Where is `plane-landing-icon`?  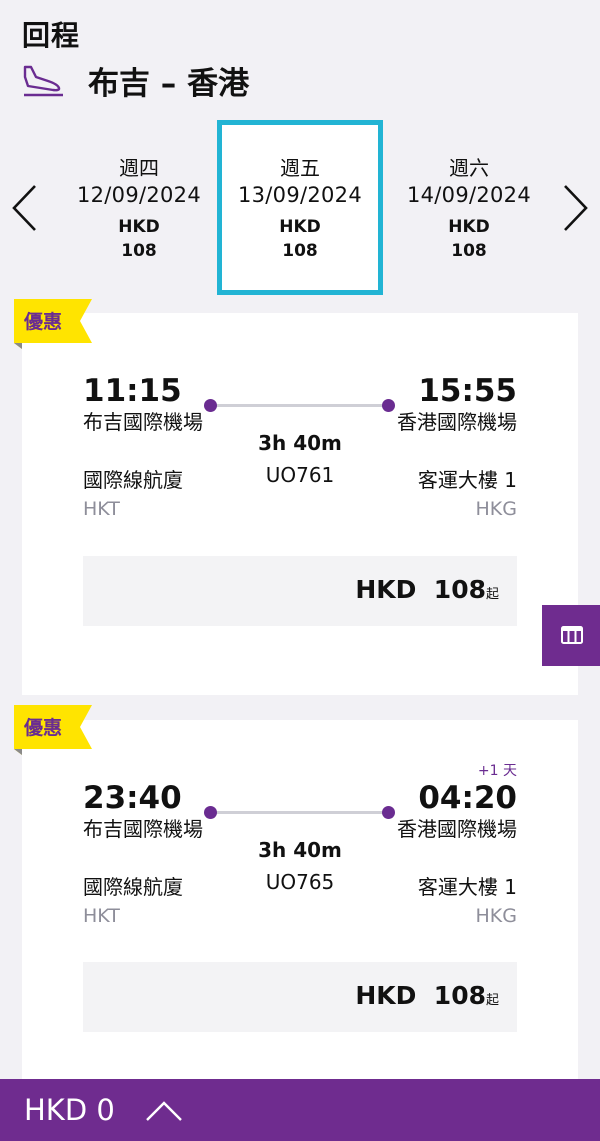 plane-landing-icon is located at coordinates (43, 80).